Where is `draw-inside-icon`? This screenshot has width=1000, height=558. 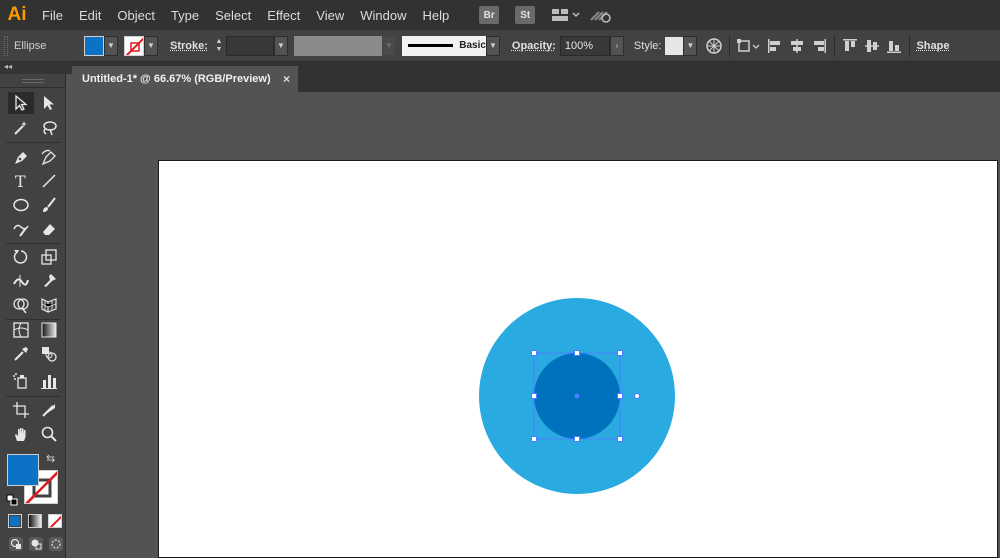
draw-inside-icon is located at coordinates (56, 545).